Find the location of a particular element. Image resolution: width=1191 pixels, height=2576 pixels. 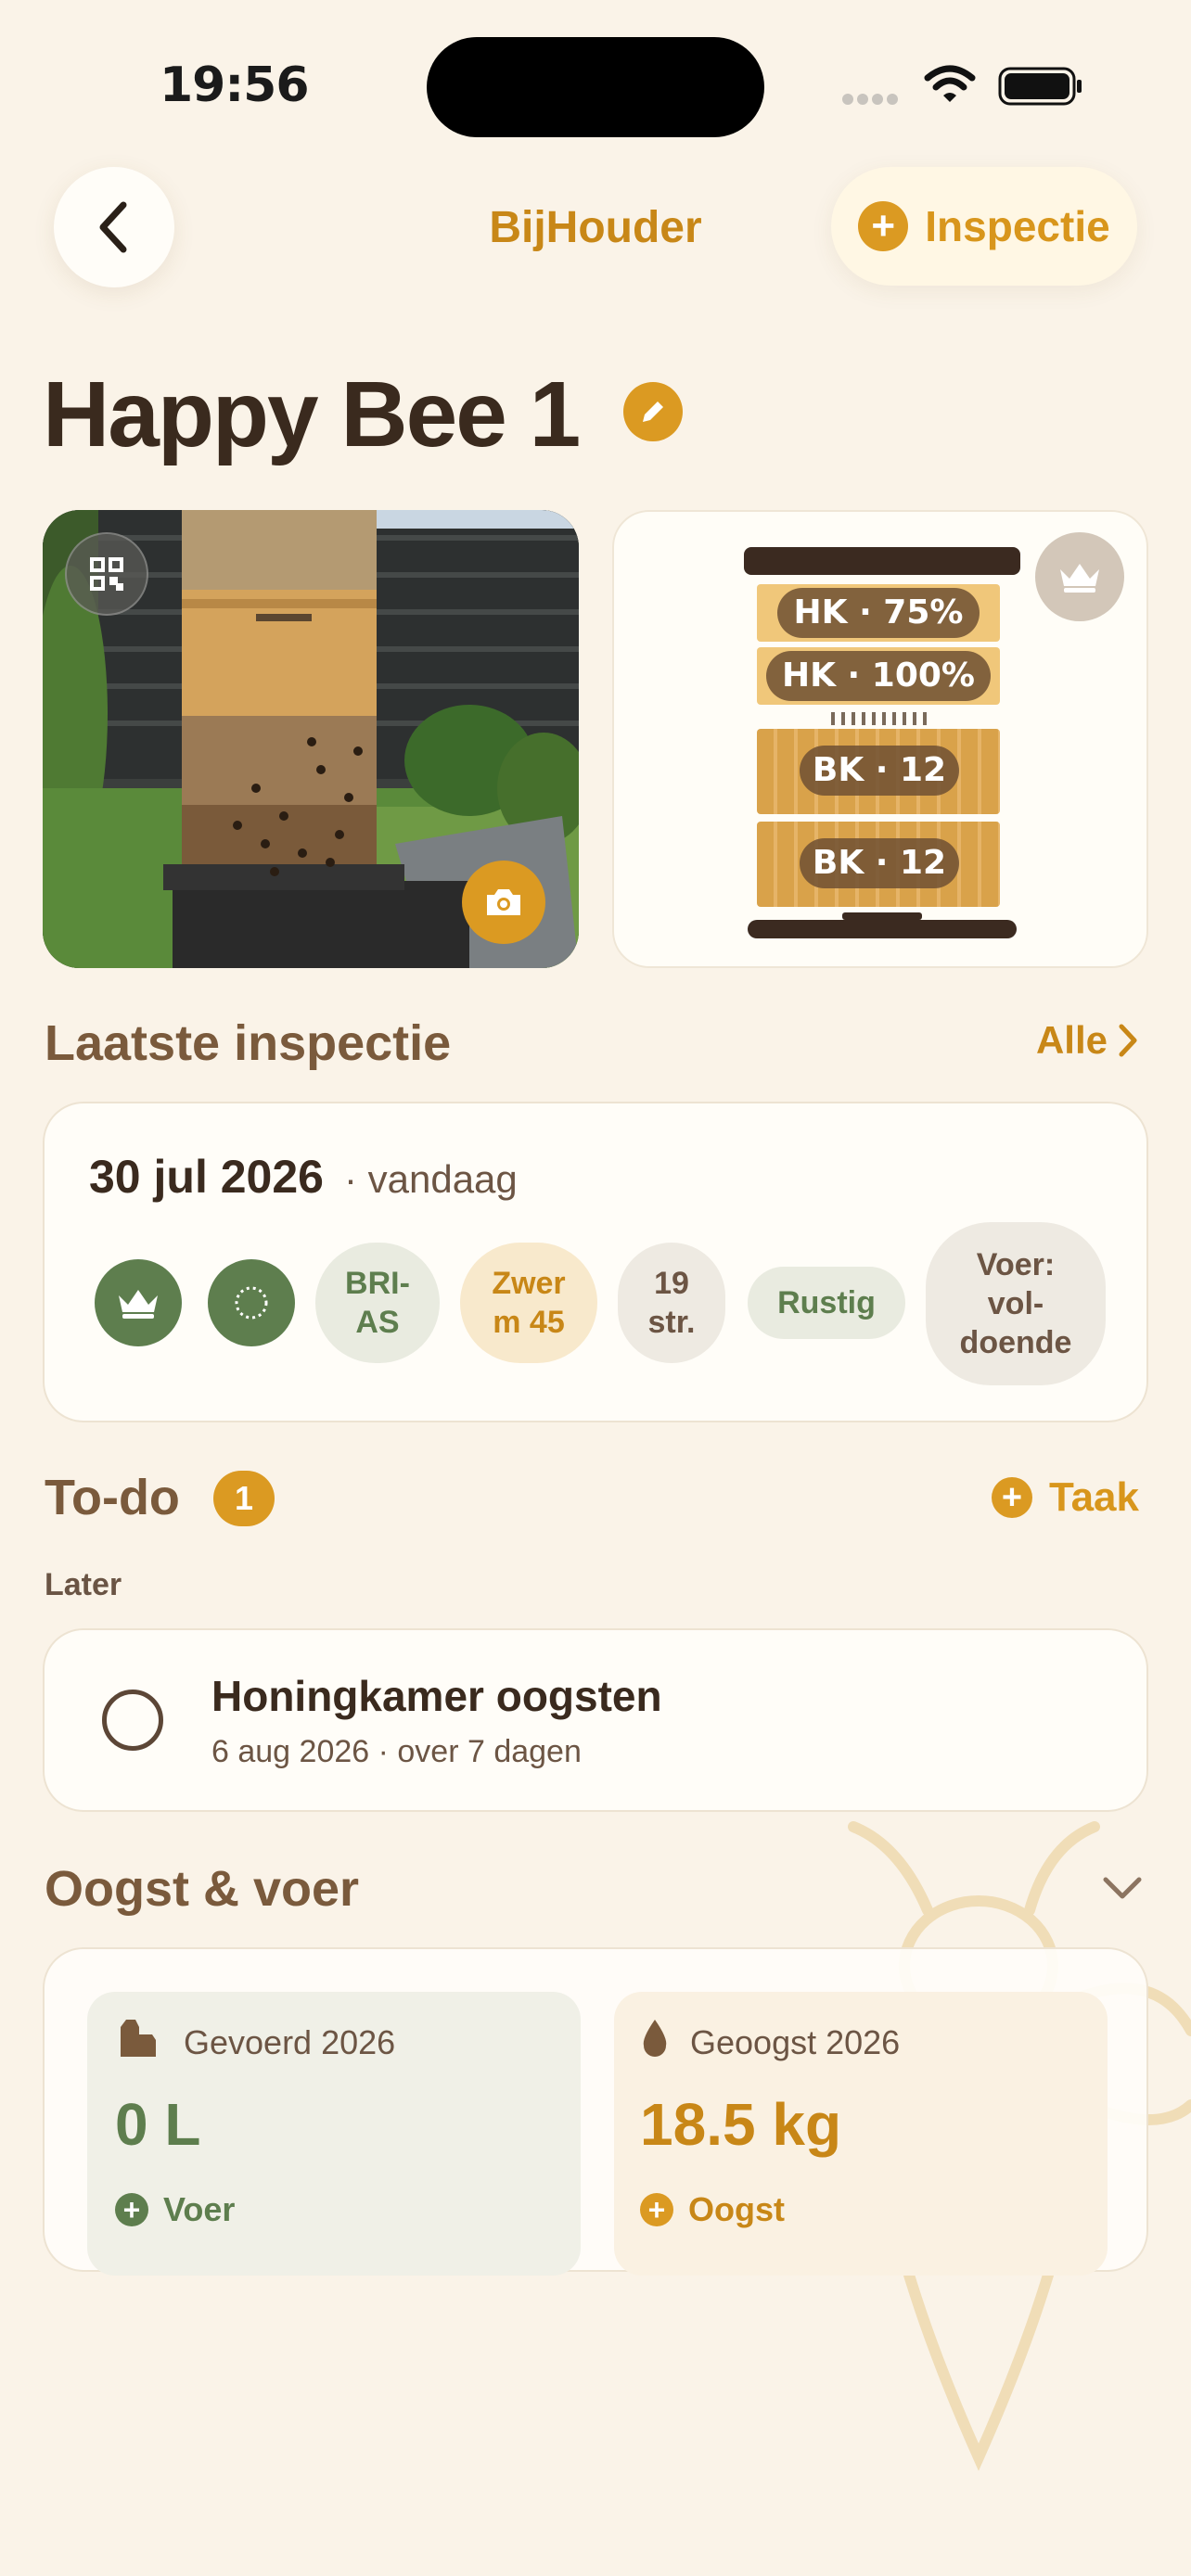

all-inspections-link: Alle is located at coordinates (1087, 1040).